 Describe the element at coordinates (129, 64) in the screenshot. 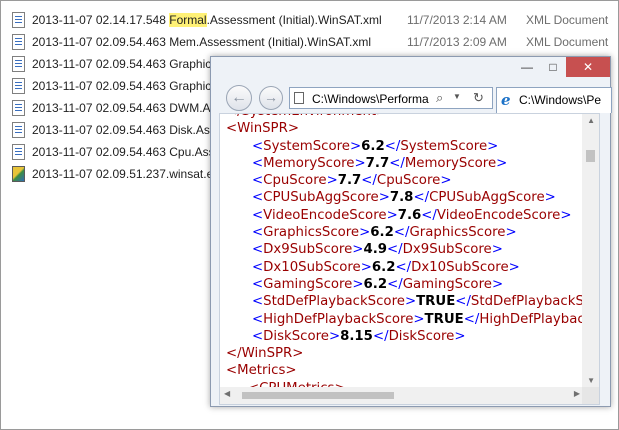

I see `file-name: 2013-11-07 02.09.54.463 GraphicsM` at that location.